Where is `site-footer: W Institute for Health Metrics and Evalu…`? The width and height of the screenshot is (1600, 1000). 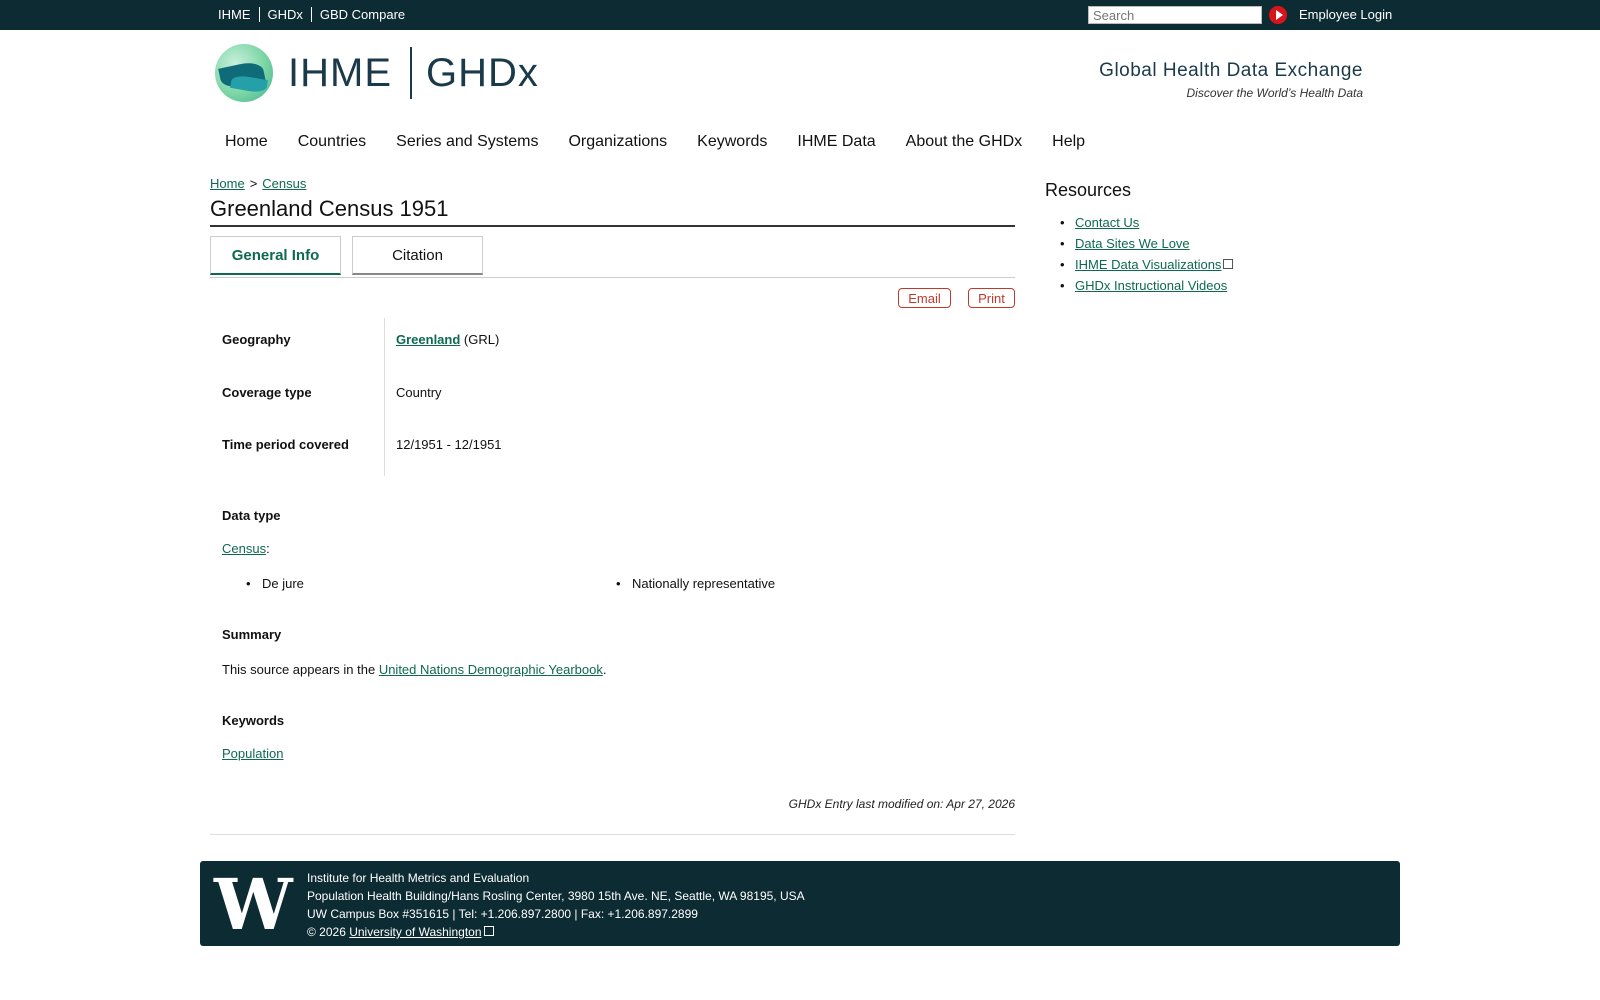
site-footer: W Institute for Health Metrics and Evalu… is located at coordinates (800, 903).